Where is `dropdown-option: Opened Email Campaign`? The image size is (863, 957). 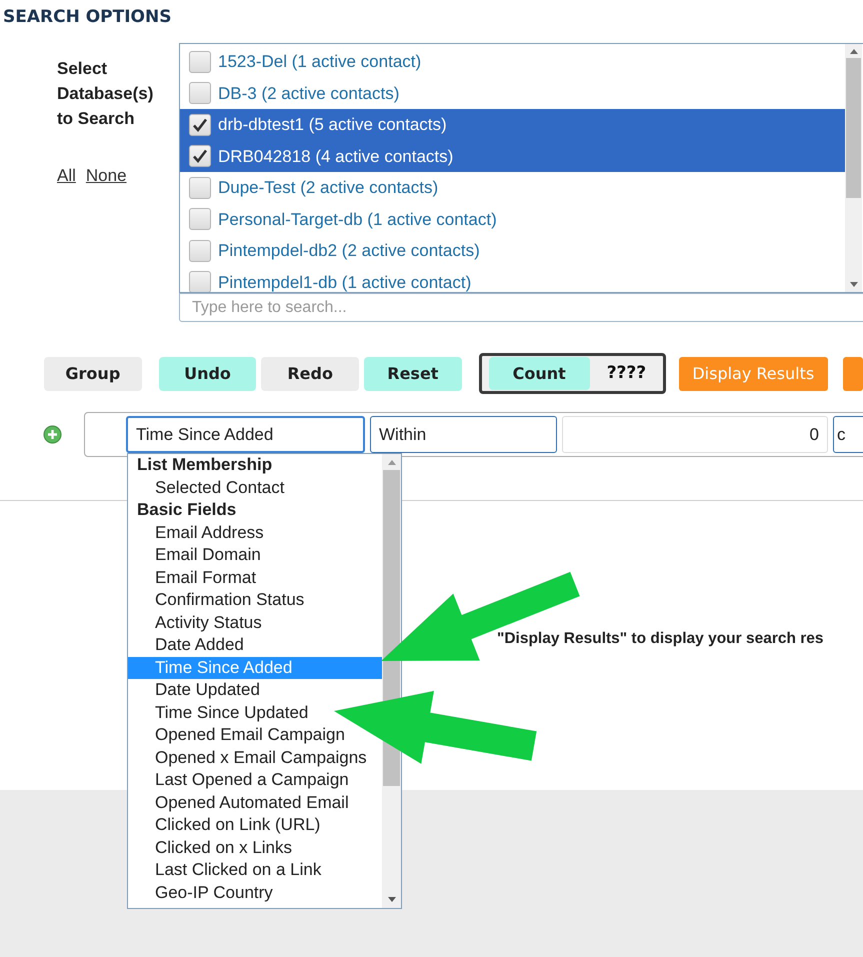 dropdown-option: Opened Email Campaign is located at coordinates (236, 735).